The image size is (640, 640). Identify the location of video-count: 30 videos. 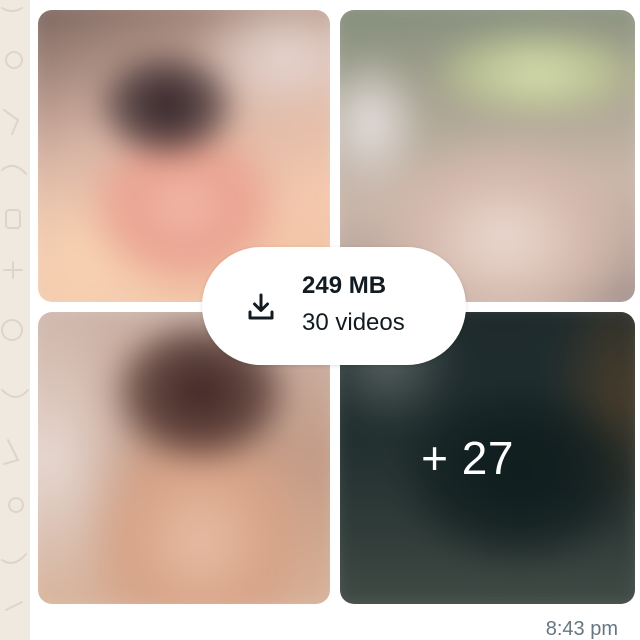
(353, 322).